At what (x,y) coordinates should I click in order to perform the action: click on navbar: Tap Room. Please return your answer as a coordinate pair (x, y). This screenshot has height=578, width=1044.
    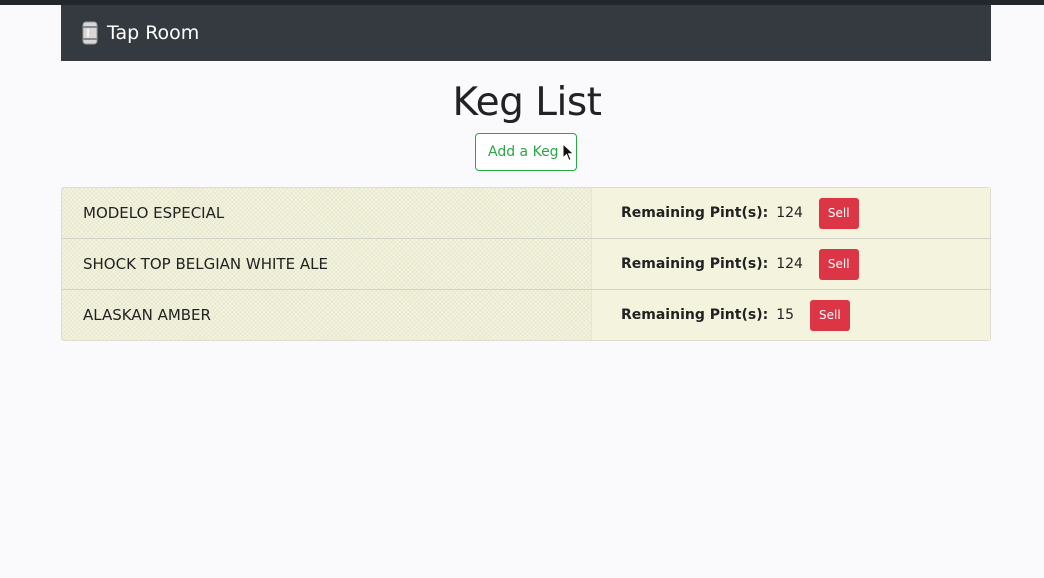
    Looking at the image, I should click on (526, 33).